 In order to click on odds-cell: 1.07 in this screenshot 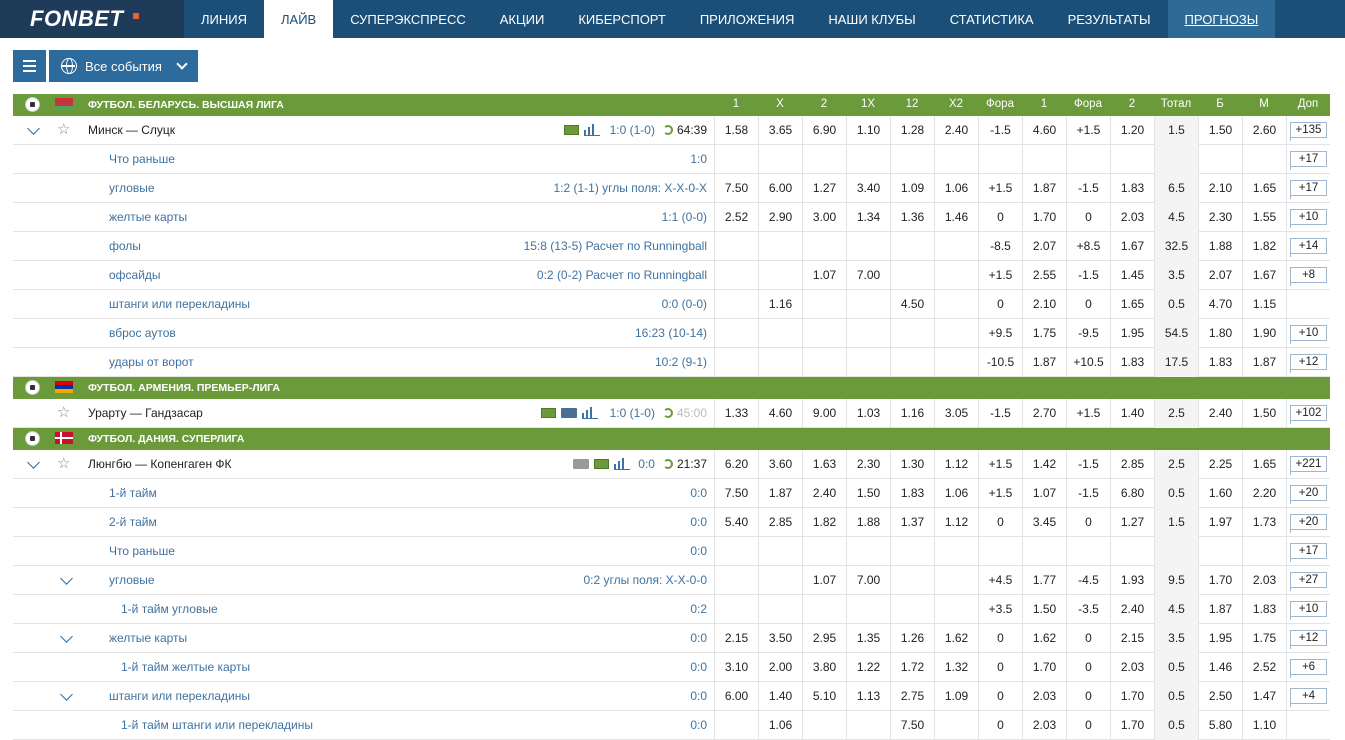, I will do `click(824, 580)`.